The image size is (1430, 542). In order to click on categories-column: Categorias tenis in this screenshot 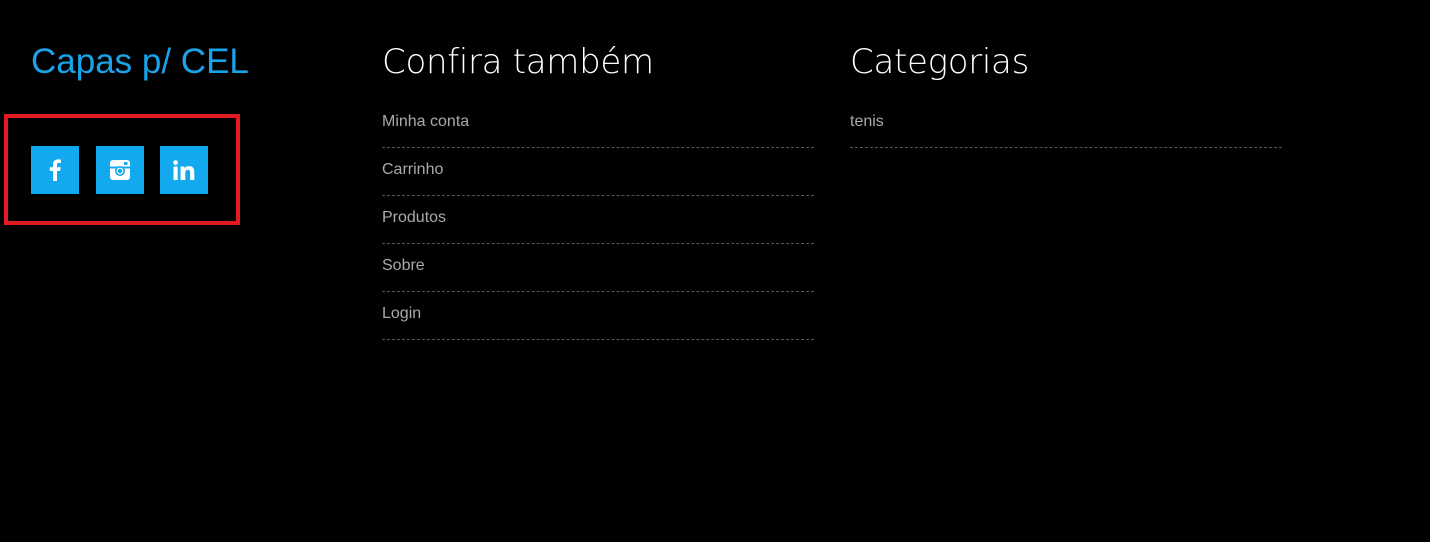, I will do `click(1066, 94)`.